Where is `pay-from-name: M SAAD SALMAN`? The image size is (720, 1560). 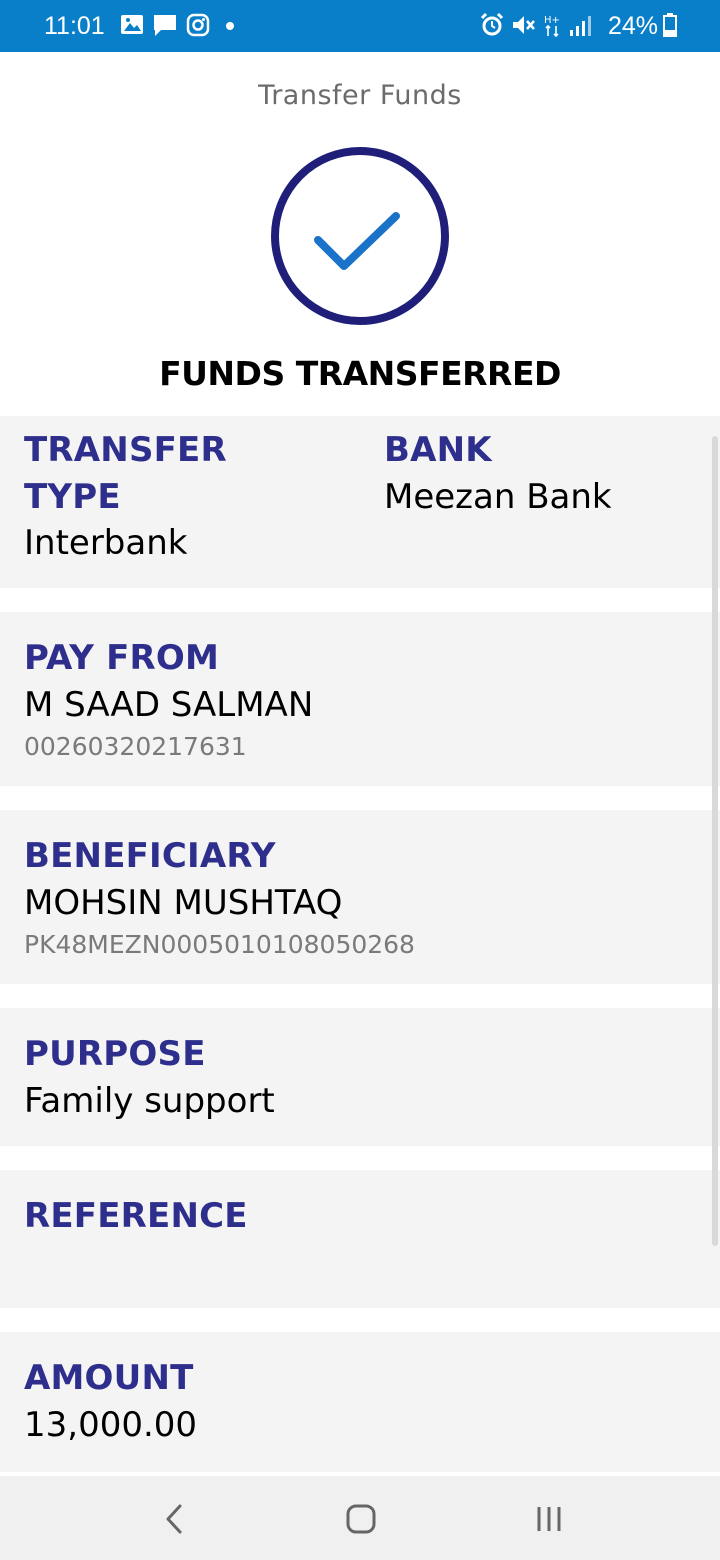
pay-from-name: M SAAD SALMAN is located at coordinates (169, 705).